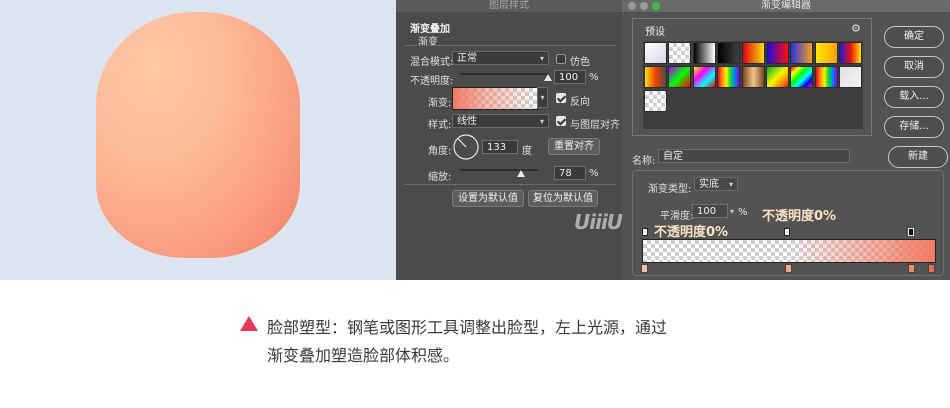 This screenshot has width=950, height=408. What do you see at coordinates (570, 77) in the screenshot?
I see `opacity-input: 100` at bounding box center [570, 77].